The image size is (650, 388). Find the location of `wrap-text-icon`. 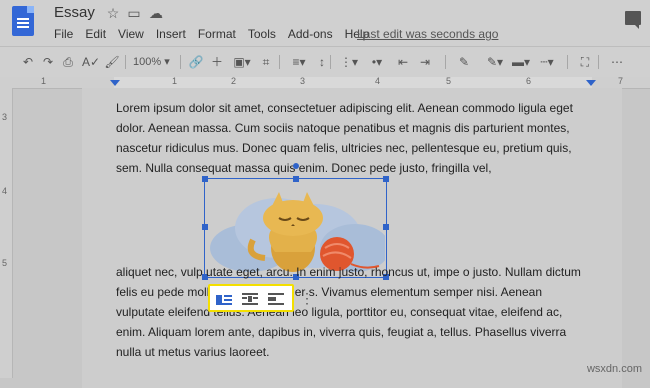

wrap-text-icon is located at coordinates (250, 298).